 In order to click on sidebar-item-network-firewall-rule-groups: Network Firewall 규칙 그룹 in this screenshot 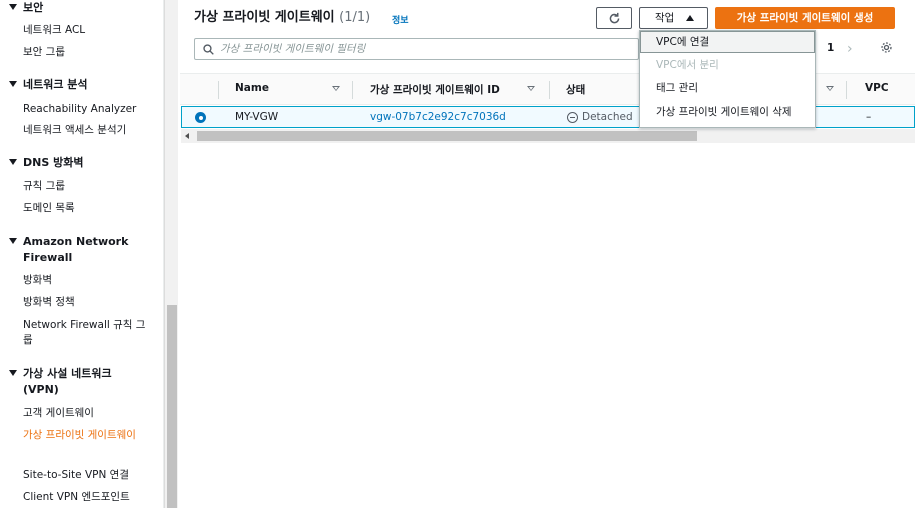, I will do `click(85, 333)`.